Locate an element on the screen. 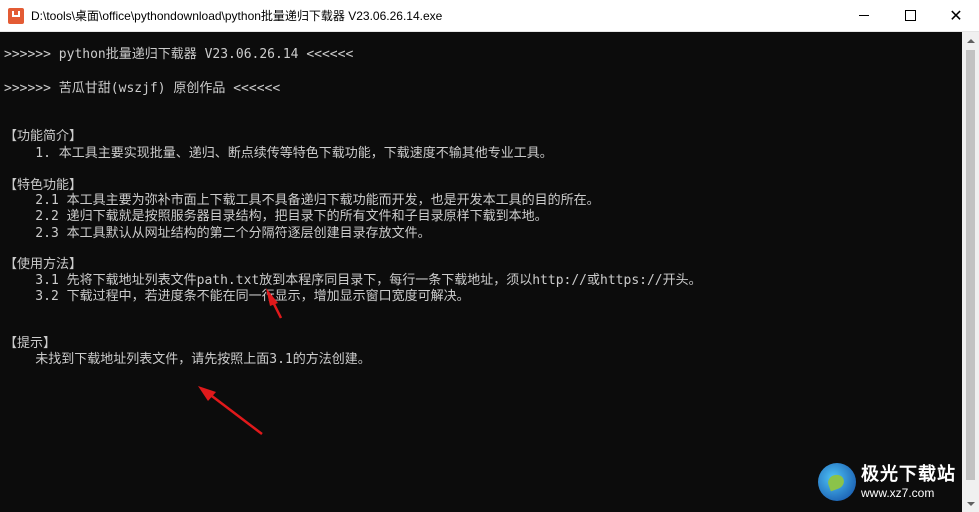  scroll-up-arrow-icon is located at coordinates (970, 40).